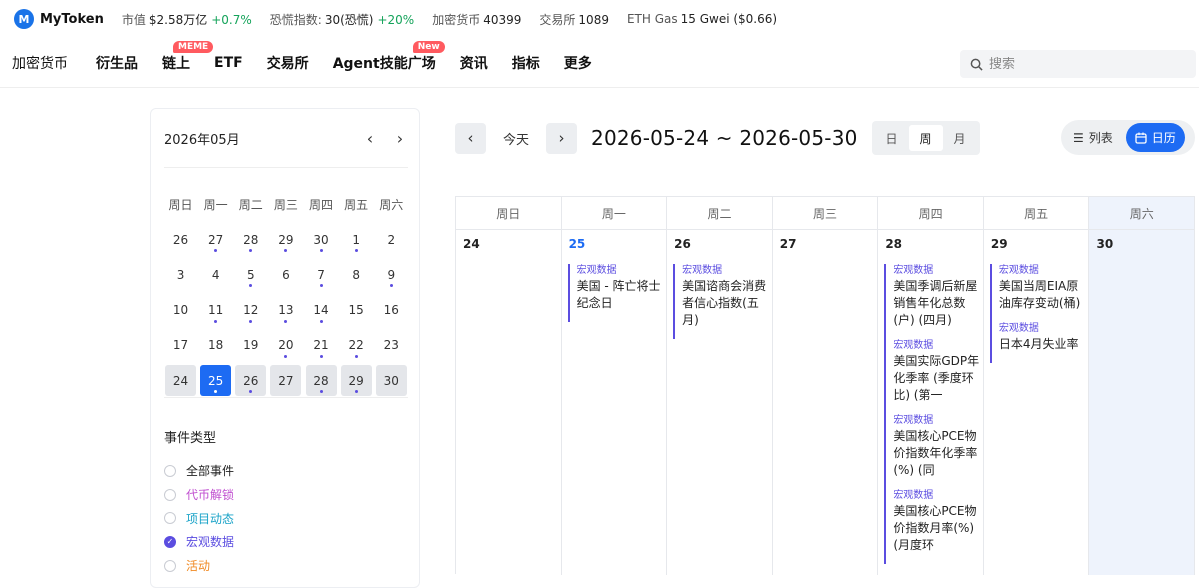 The width and height of the screenshot is (1199, 588). I want to click on day-column: 27, so click(826, 402).